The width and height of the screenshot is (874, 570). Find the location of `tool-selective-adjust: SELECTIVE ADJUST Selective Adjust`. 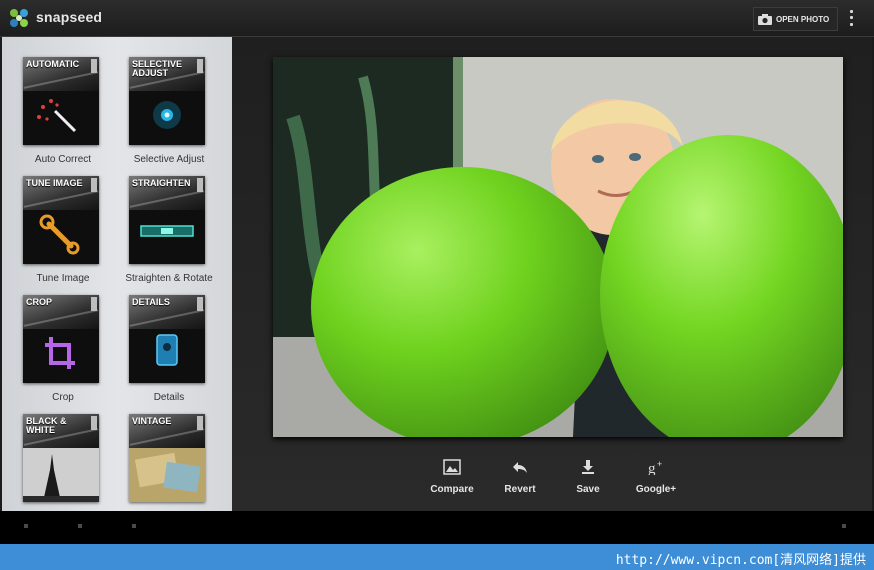

tool-selective-adjust: SELECTIVE ADJUST Selective Adjust is located at coordinates (161, 101).